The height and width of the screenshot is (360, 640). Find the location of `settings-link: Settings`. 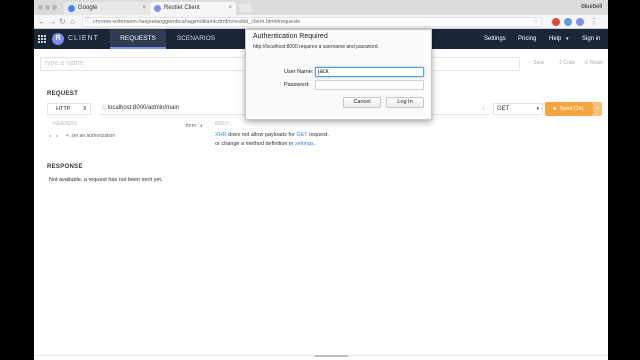

settings-link: Settings is located at coordinates (495, 39).